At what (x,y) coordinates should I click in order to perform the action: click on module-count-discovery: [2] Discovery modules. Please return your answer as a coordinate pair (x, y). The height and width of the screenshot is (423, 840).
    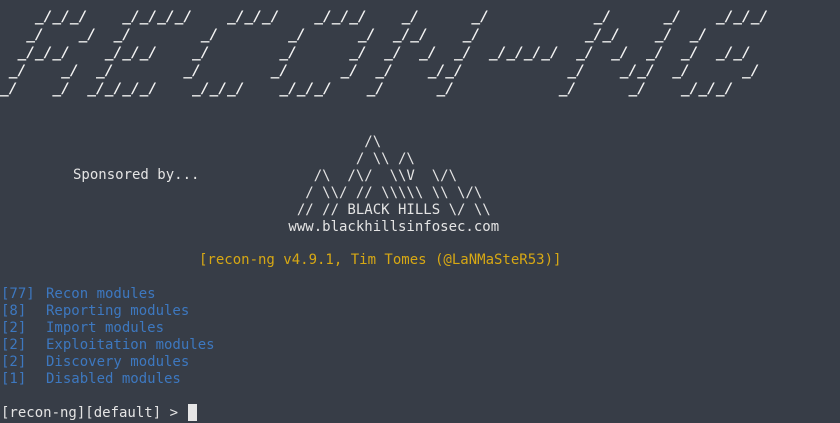
    Looking at the image, I should click on (108, 362).